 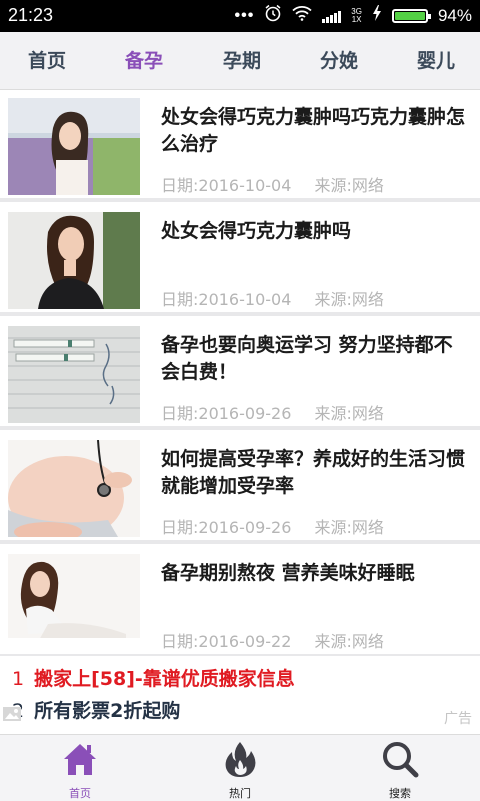 What do you see at coordinates (240, 793) in the screenshot?
I see `bottom-nav-label: 热门` at bounding box center [240, 793].